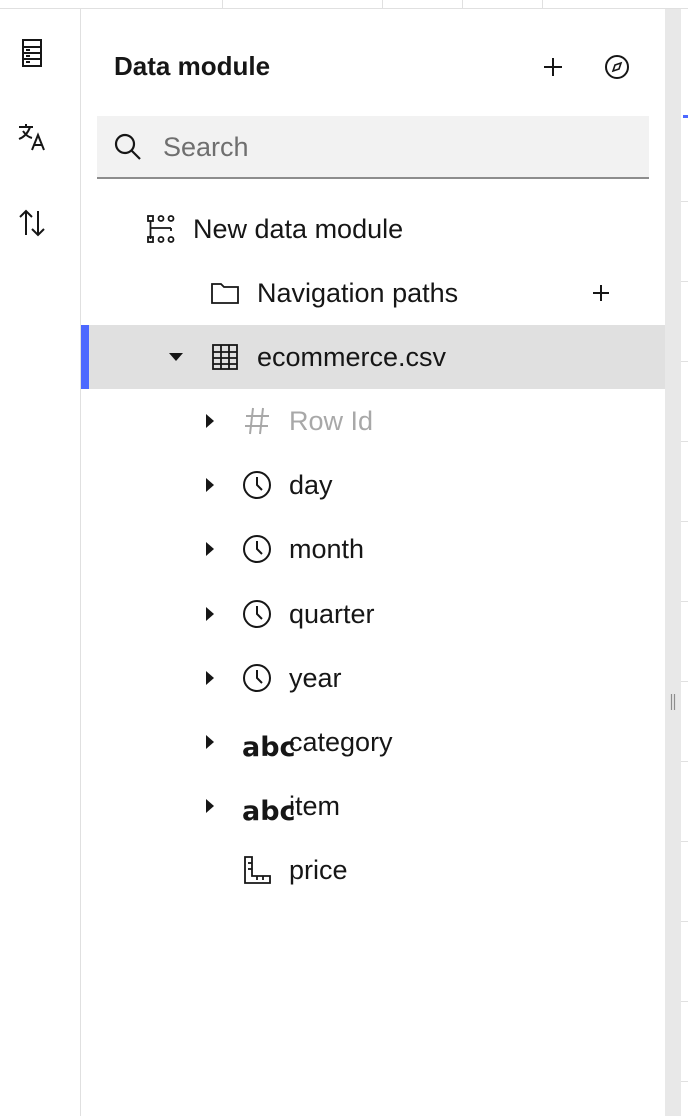 The width and height of the screenshot is (688, 1116). What do you see at coordinates (225, 293) in the screenshot?
I see `folder-icon` at bounding box center [225, 293].